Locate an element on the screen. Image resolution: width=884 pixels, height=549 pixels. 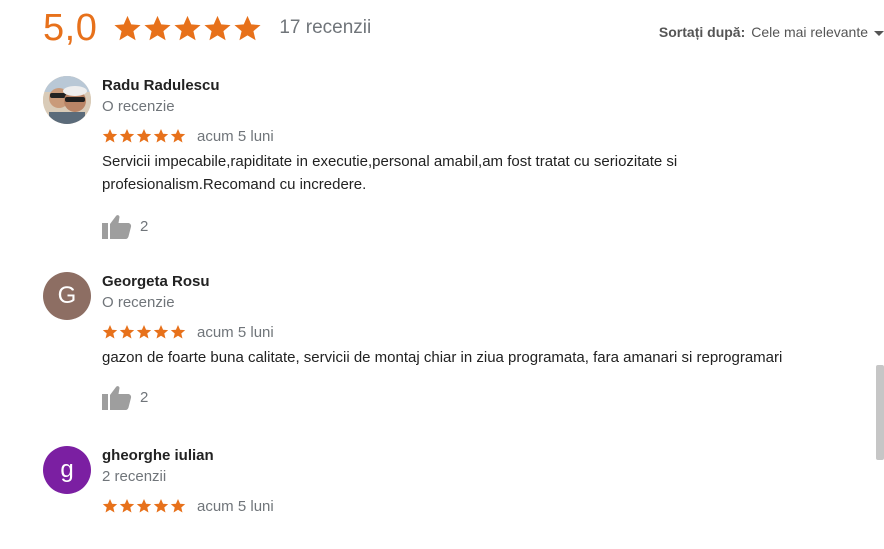
avatar-letter: G is located at coordinates (67, 295).